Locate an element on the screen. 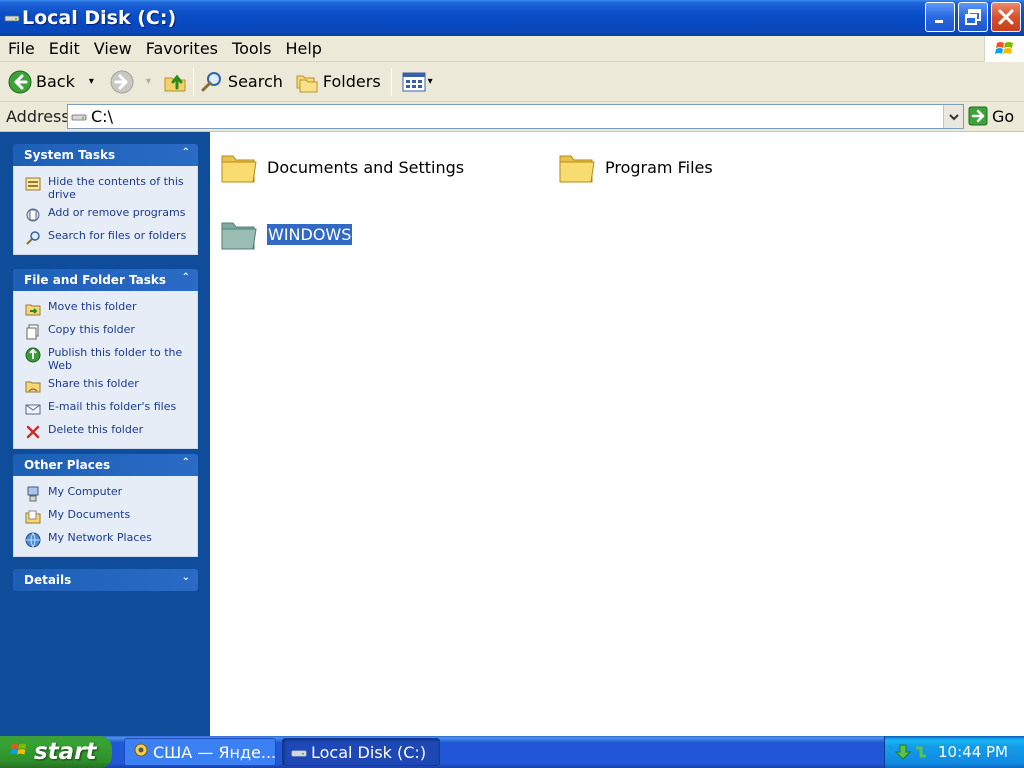 This screenshot has height=768, width=1024. address-input: C:\ is located at coordinates (515, 116).